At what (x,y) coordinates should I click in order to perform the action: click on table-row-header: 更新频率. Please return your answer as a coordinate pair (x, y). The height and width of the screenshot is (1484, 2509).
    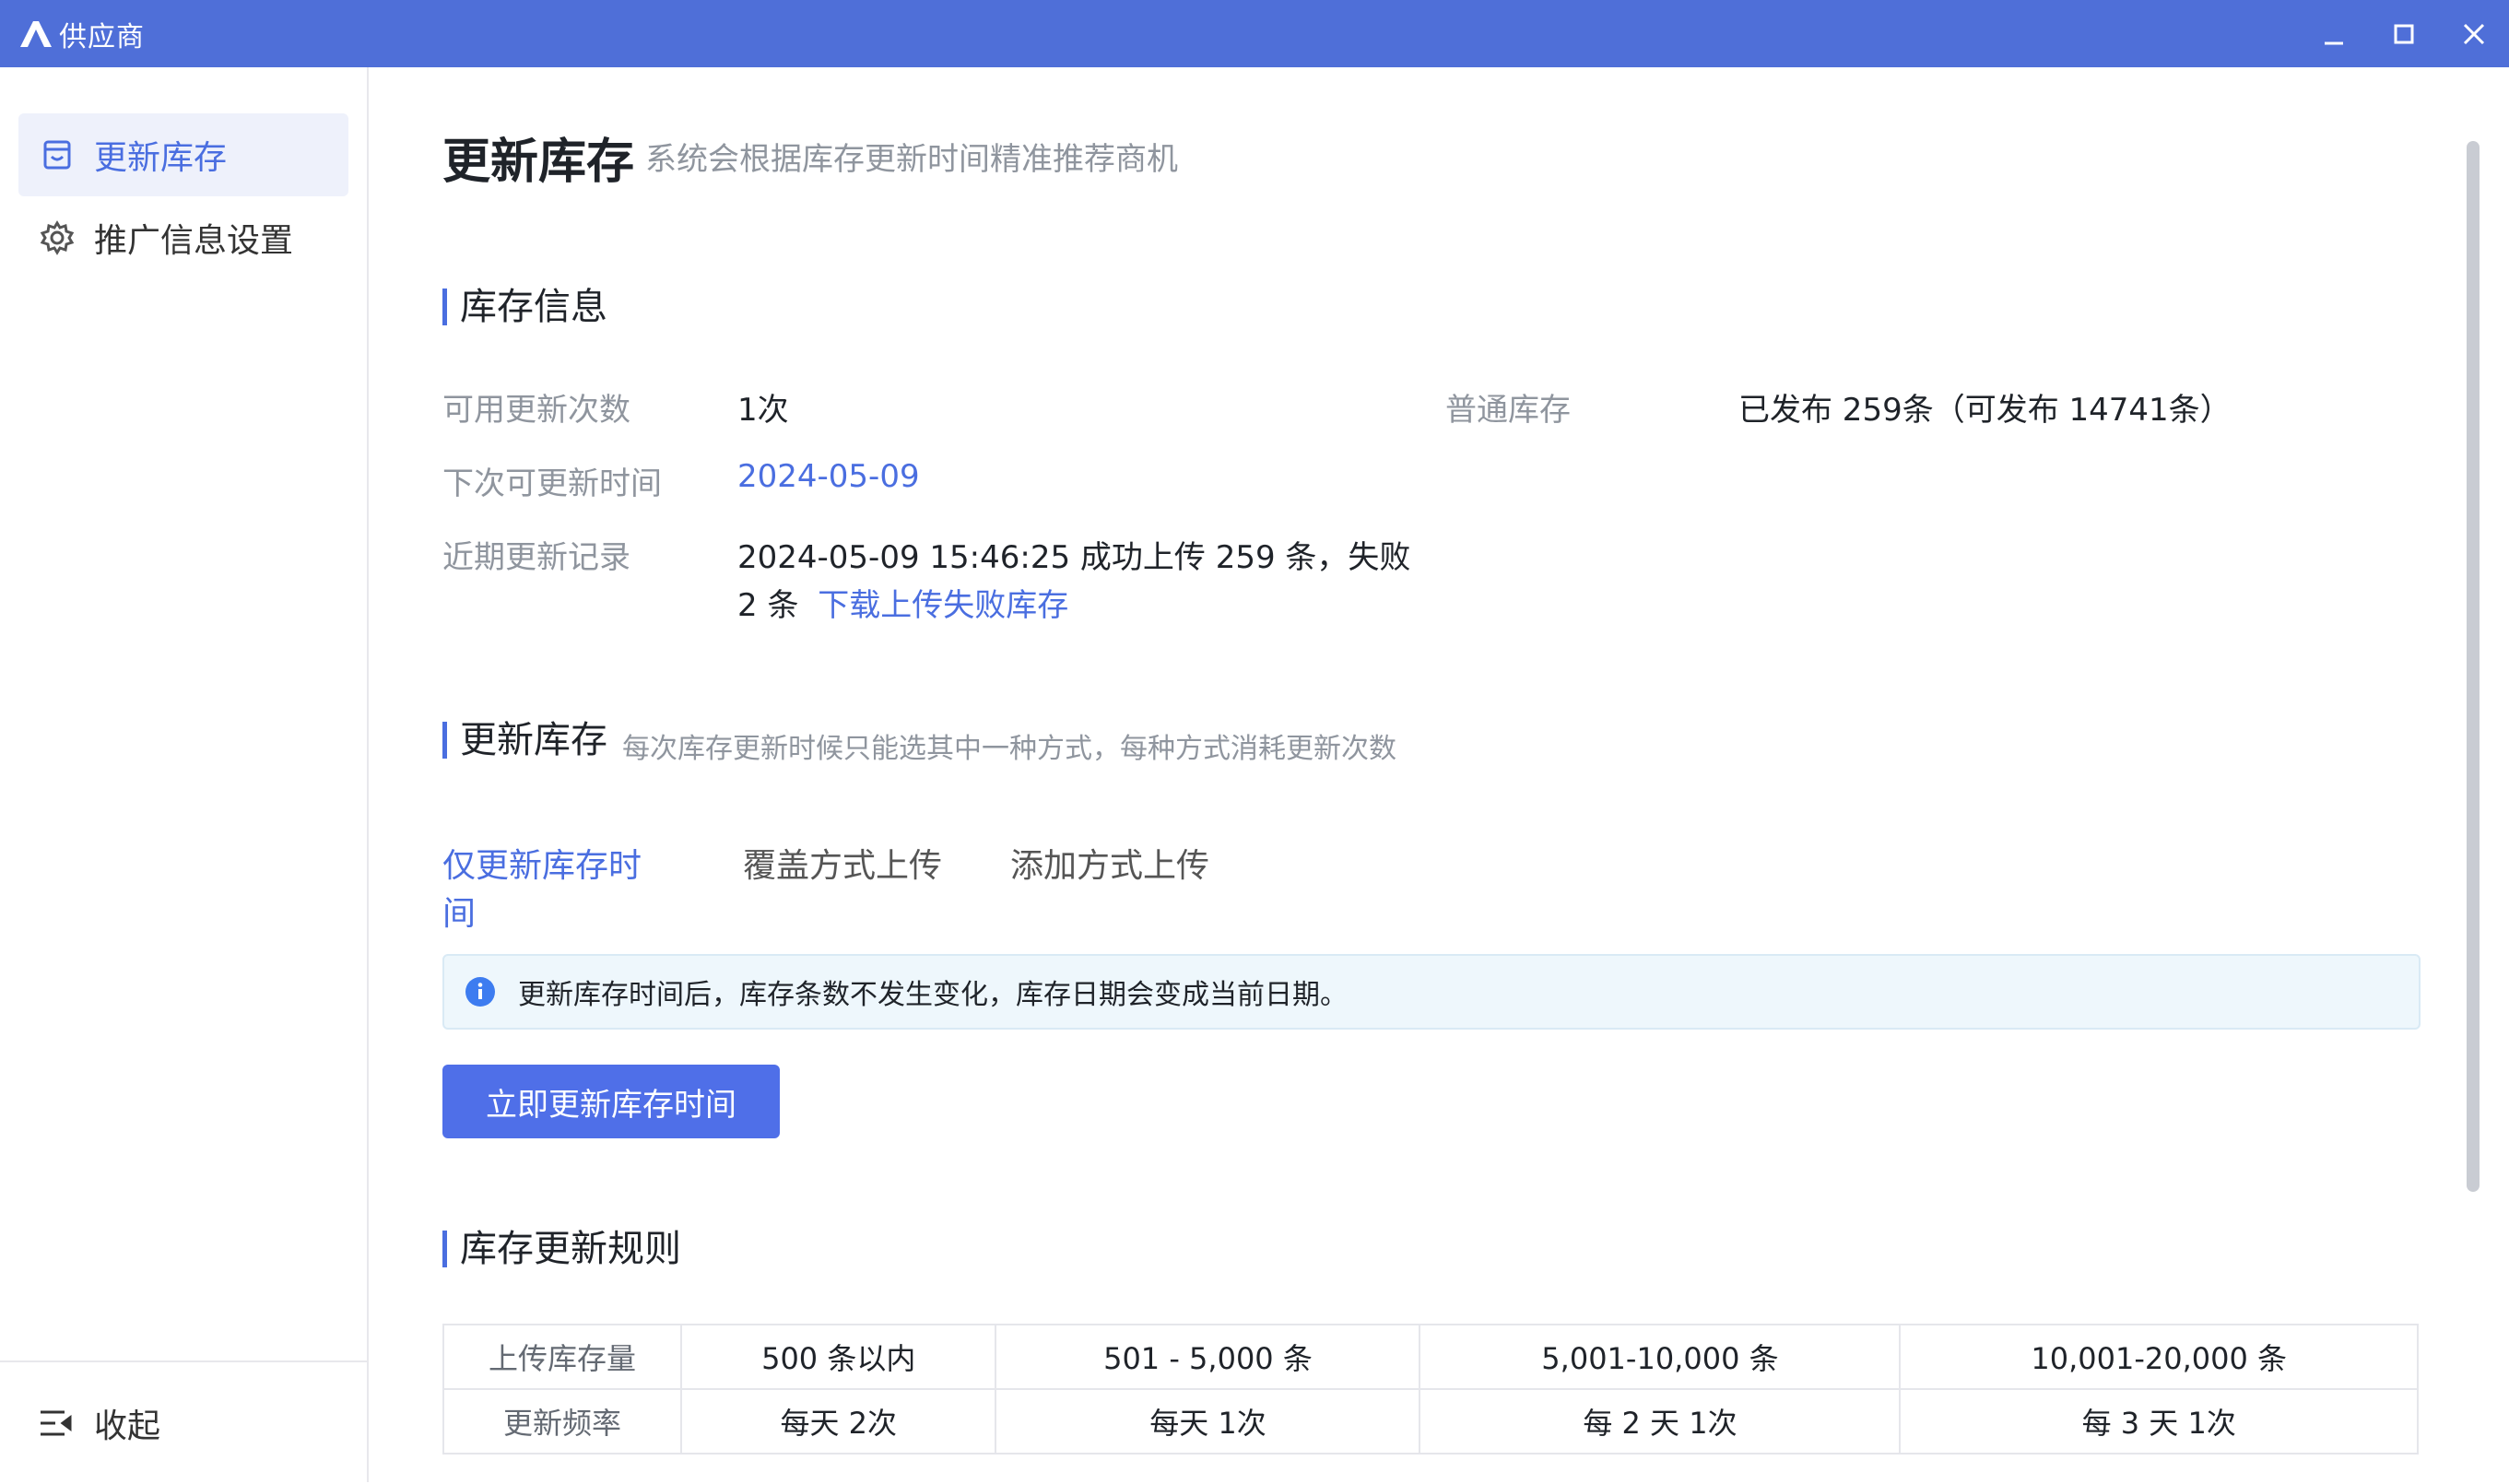
    Looking at the image, I should click on (562, 1421).